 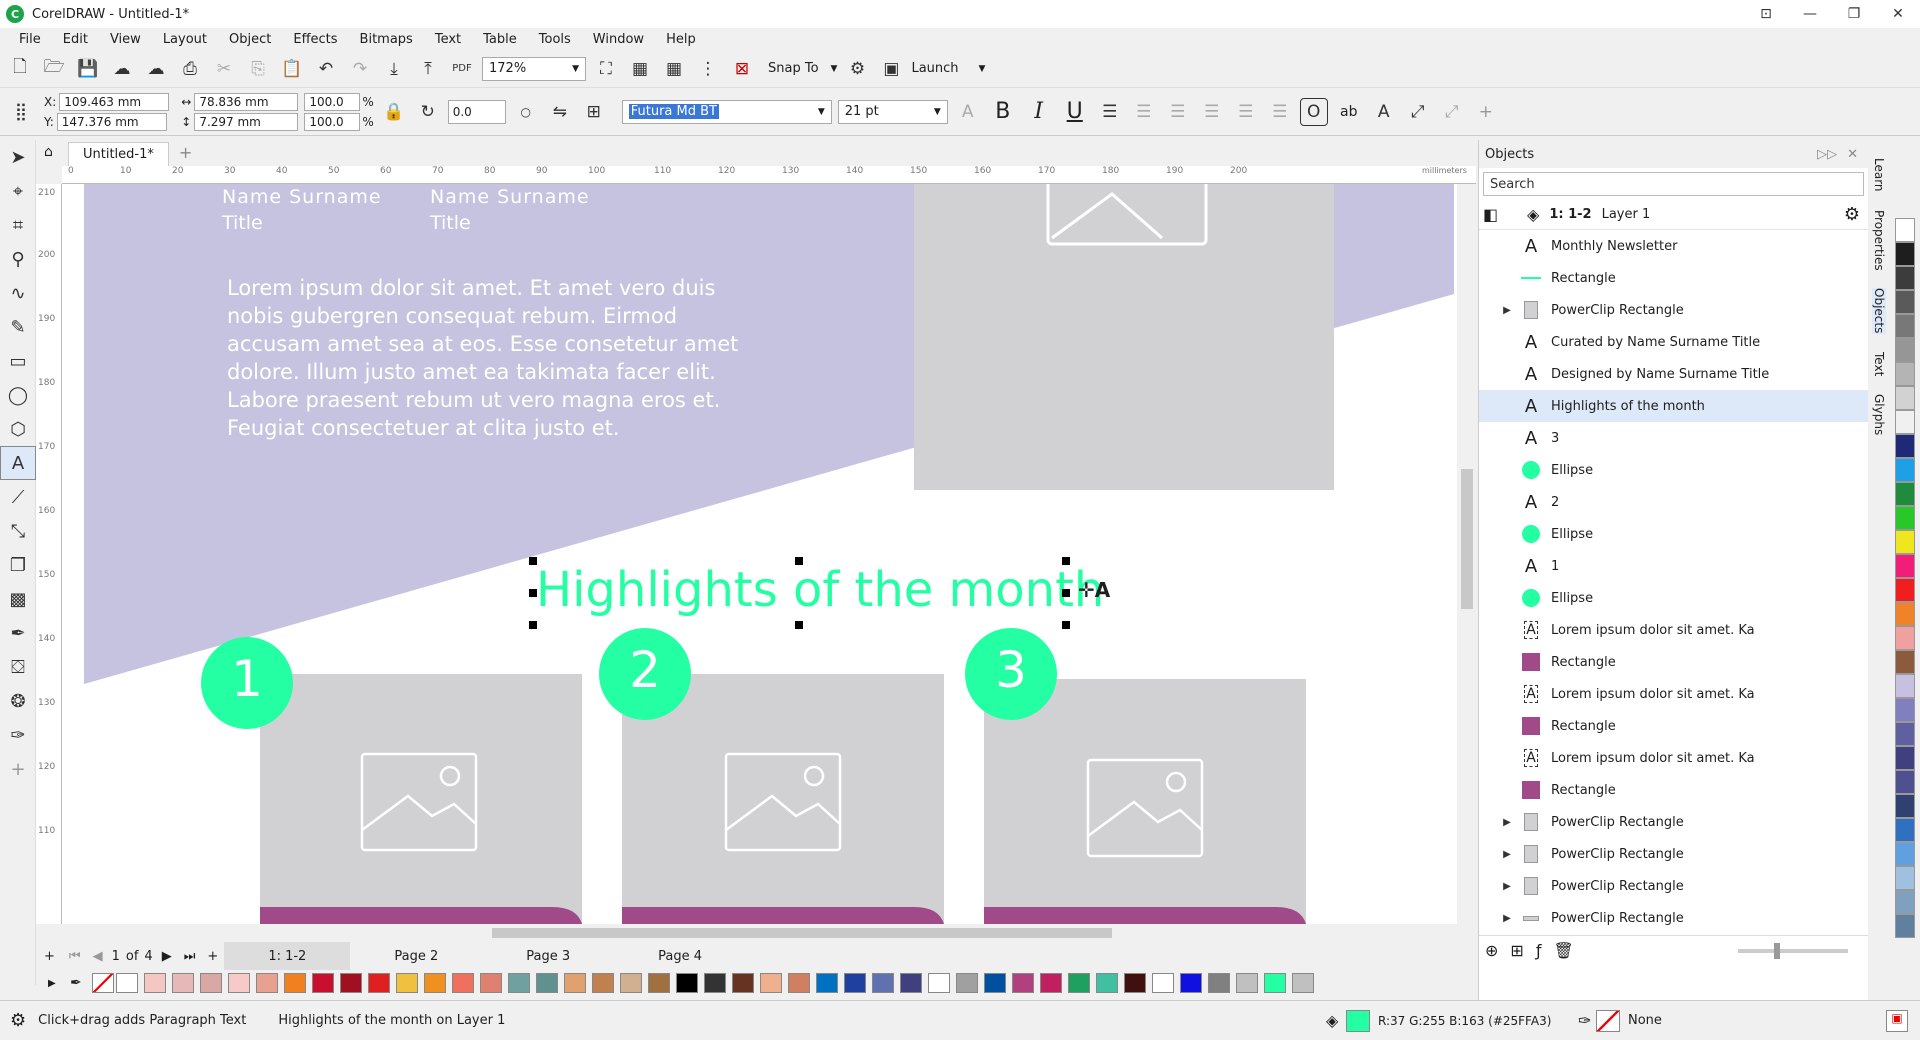 What do you see at coordinates (1066, 593) in the screenshot?
I see `selection-handle-mr` at bounding box center [1066, 593].